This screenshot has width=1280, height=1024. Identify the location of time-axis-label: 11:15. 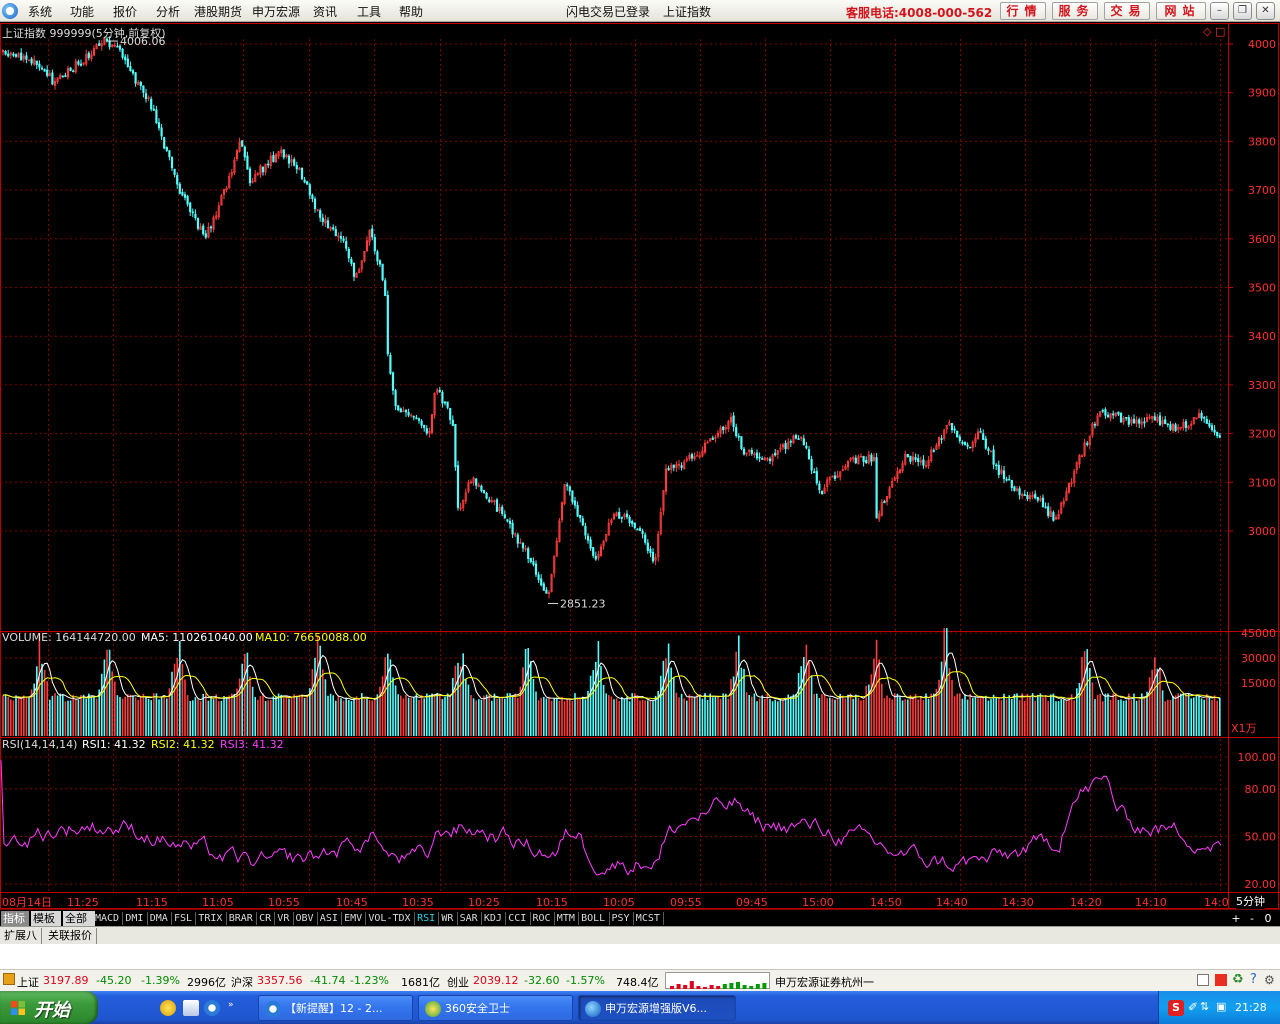
(152, 902).